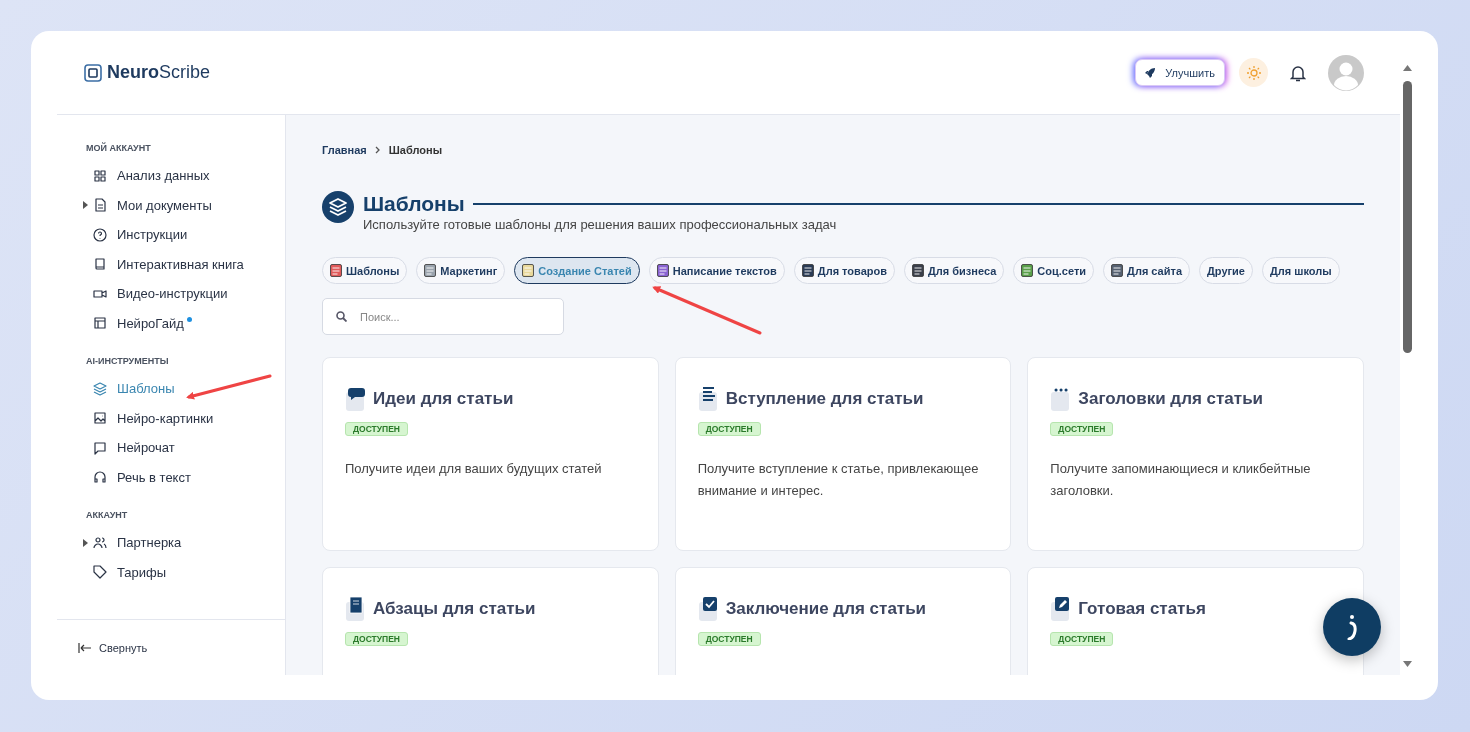 The width and height of the screenshot is (1470, 732). Describe the element at coordinates (716, 270) in the screenshot. I see `category-chip: Написание текстов` at that location.